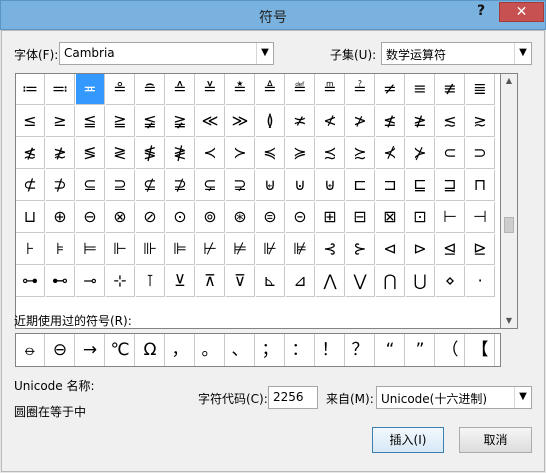 This screenshot has height=473, width=546. I want to click on symbol-cell: ⊹, so click(120, 281).